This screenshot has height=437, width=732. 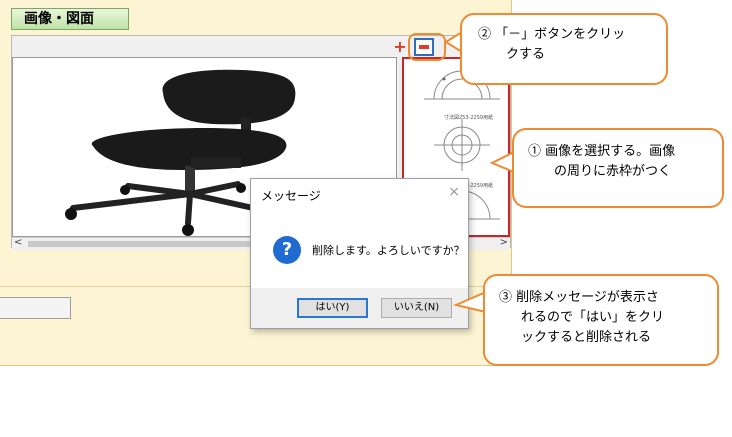 I want to click on question-icon: ?, so click(x=287, y=250).